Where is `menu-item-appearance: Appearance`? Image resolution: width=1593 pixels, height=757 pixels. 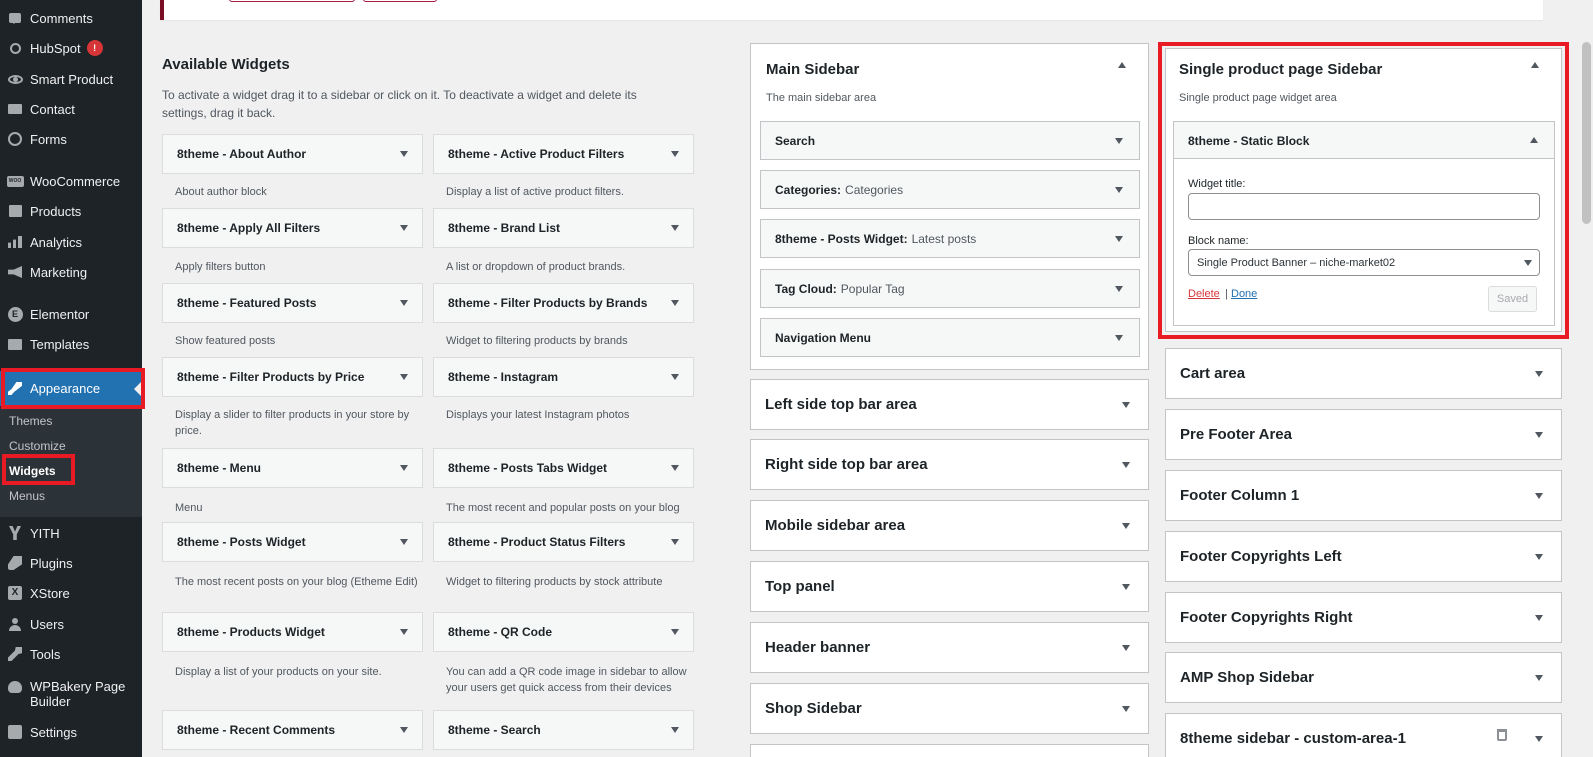 menu-item-appearance: Appearance is located at coordinates (71, 388).